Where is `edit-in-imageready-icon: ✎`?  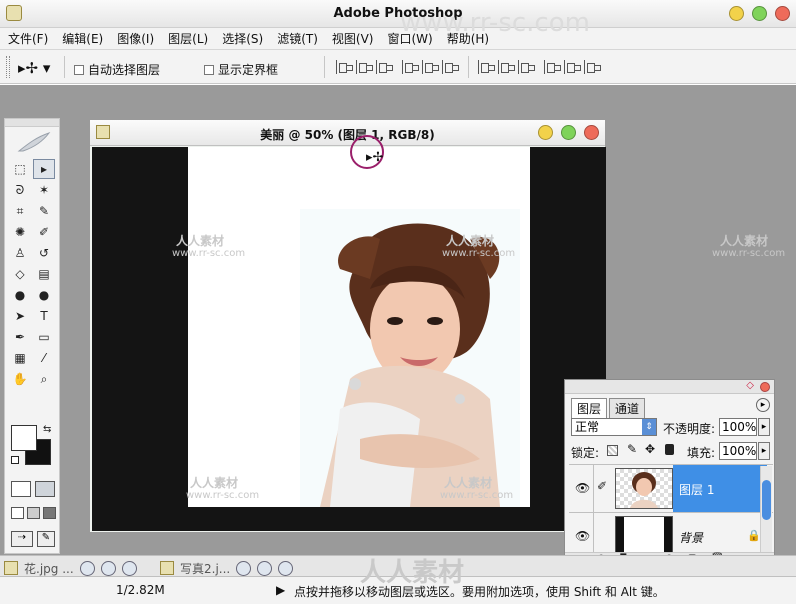
edit-in-imageready-icon: ✎ is located at coordinates (46, 539).